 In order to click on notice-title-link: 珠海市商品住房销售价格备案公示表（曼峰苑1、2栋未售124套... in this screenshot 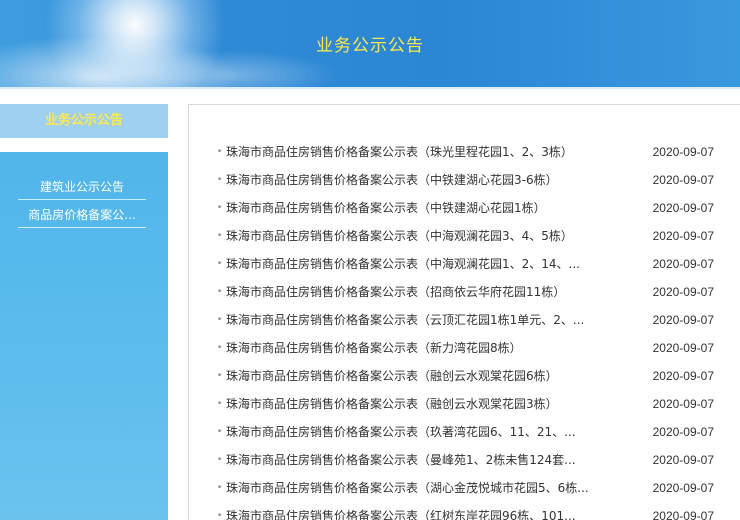, I will do `click(401, 460)`.